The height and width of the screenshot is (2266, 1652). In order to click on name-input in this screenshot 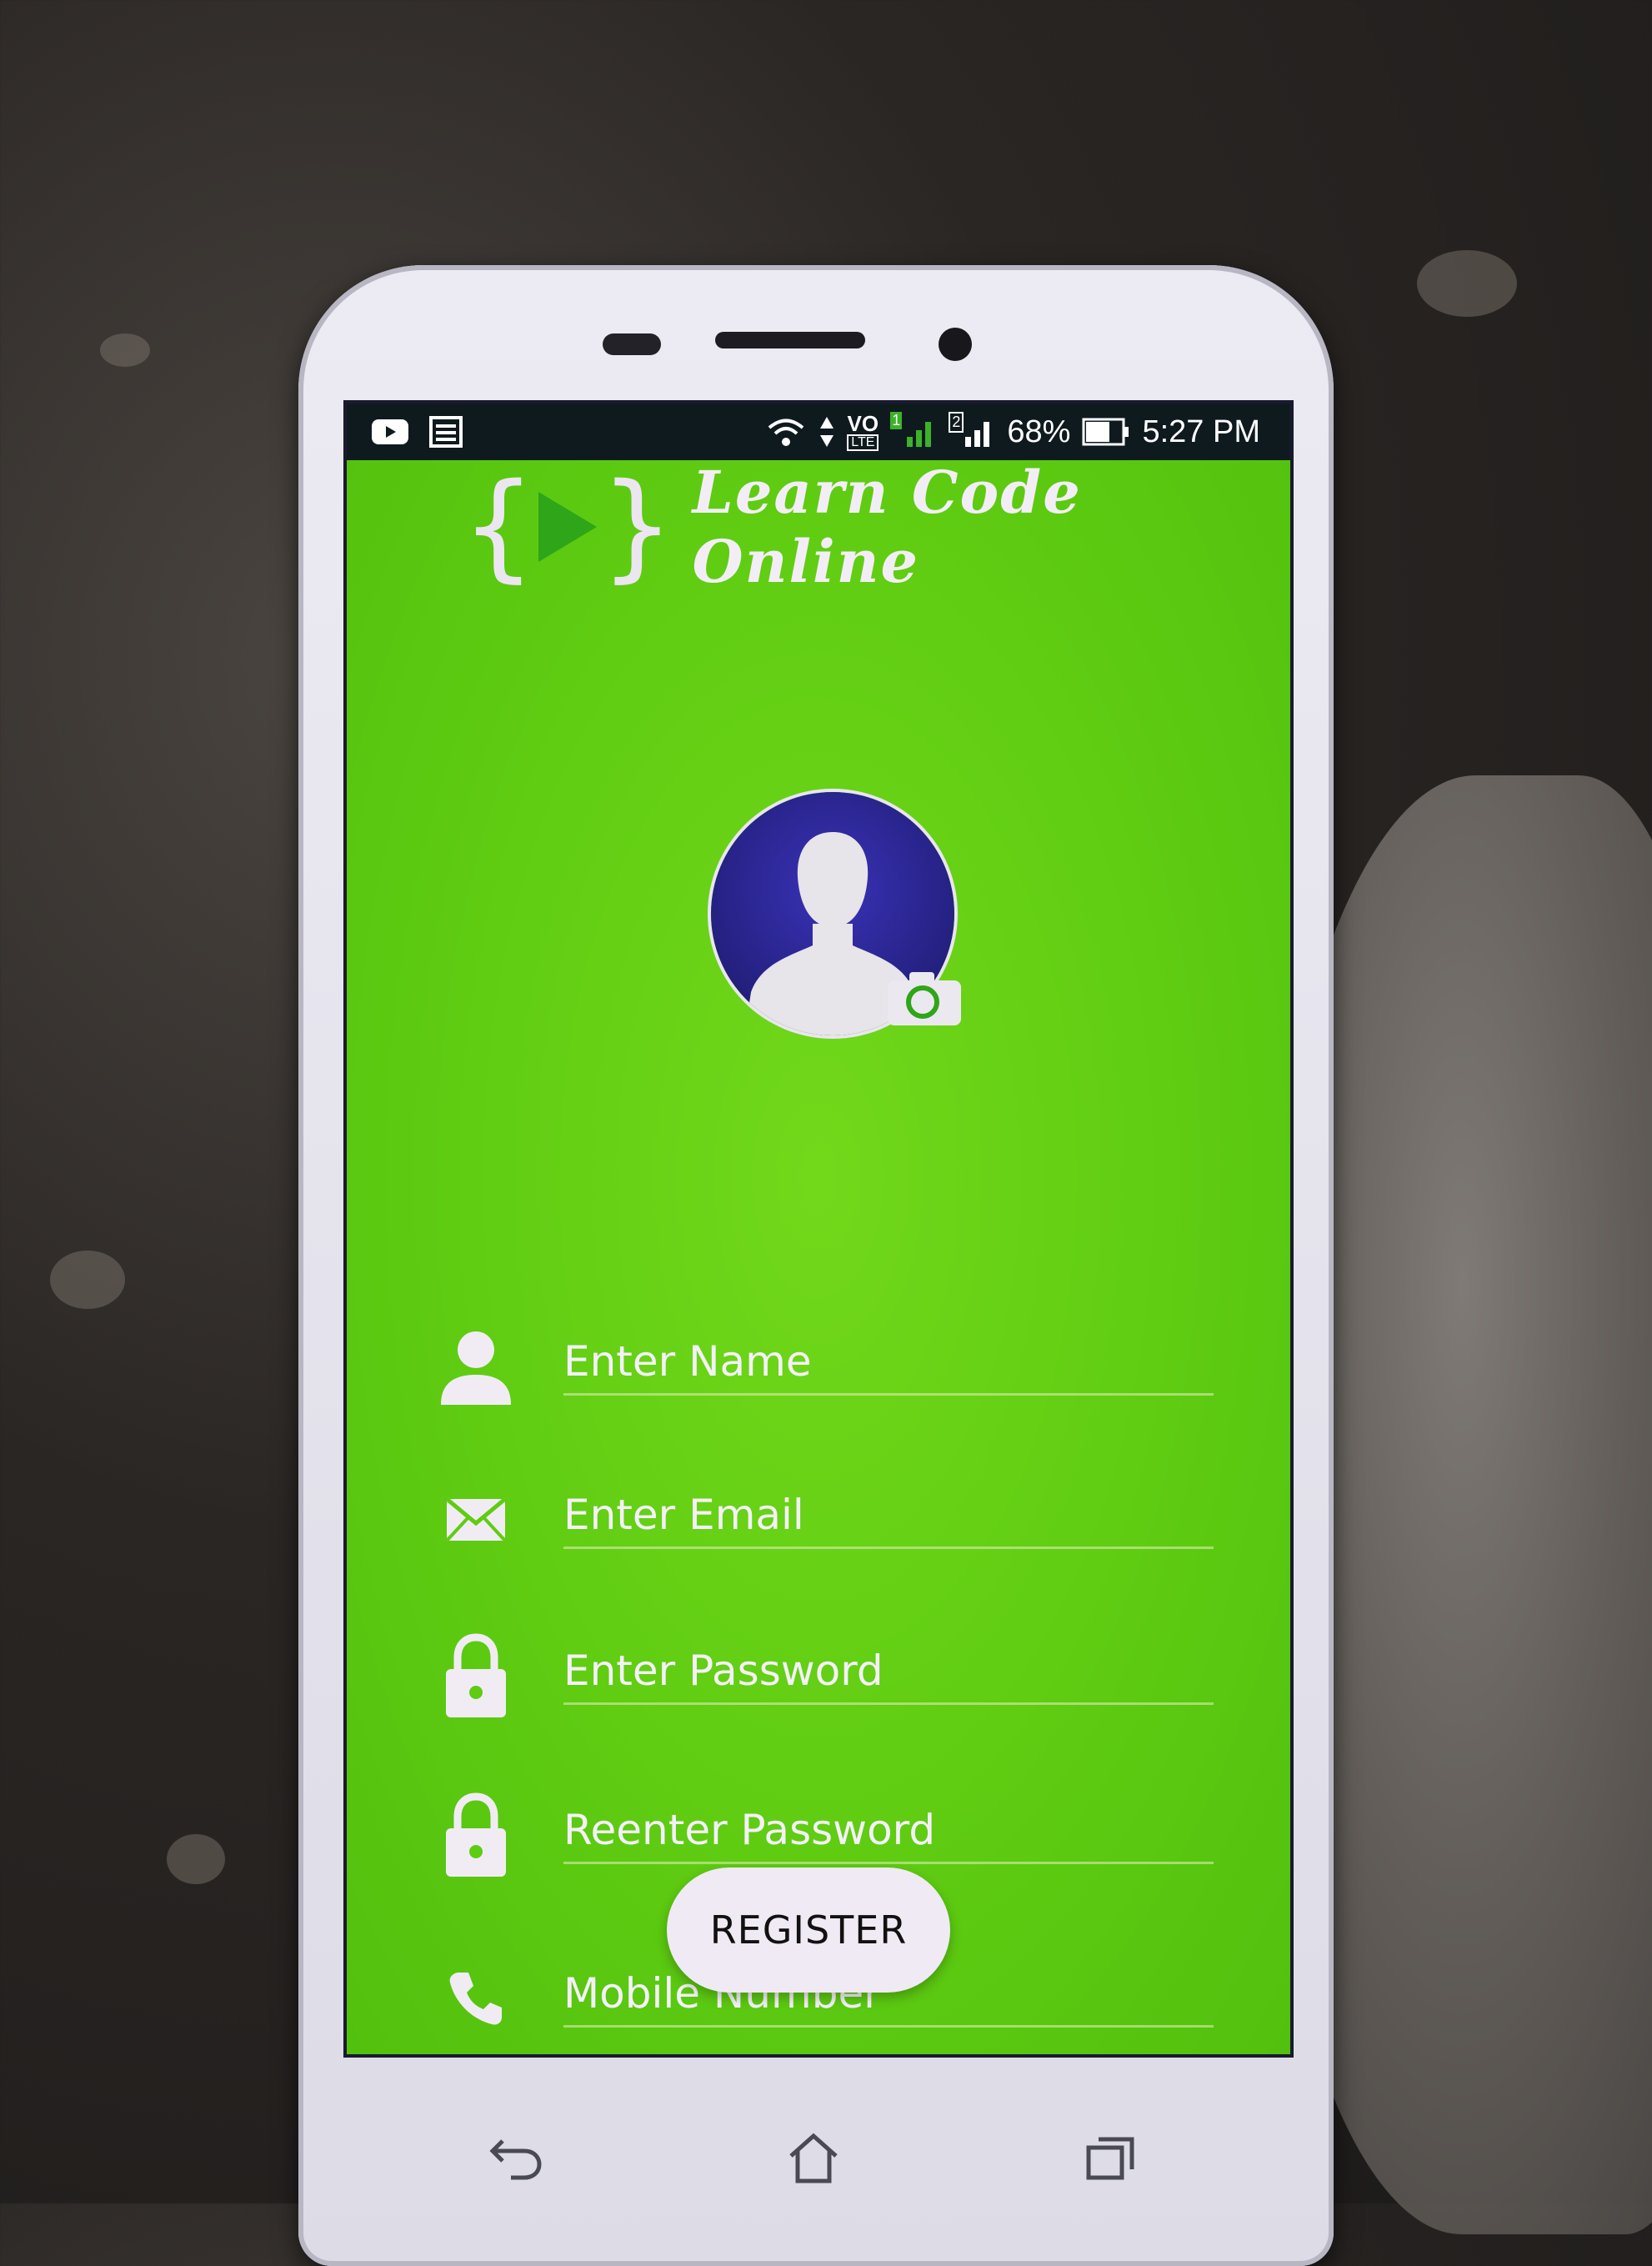, I will do `click(888, 1363)`.